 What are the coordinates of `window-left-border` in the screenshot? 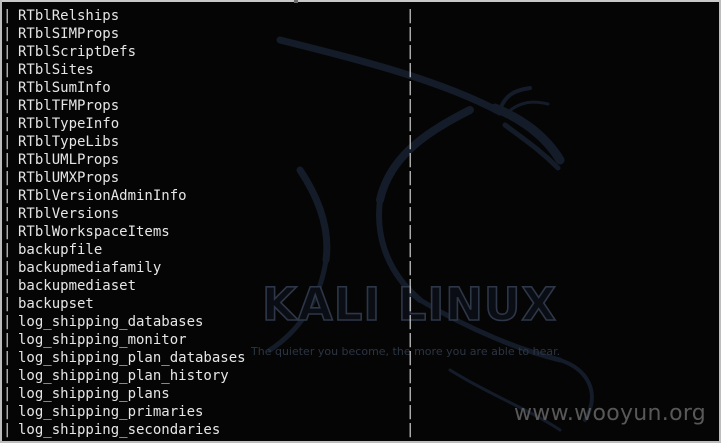 It's located at (1, 221).